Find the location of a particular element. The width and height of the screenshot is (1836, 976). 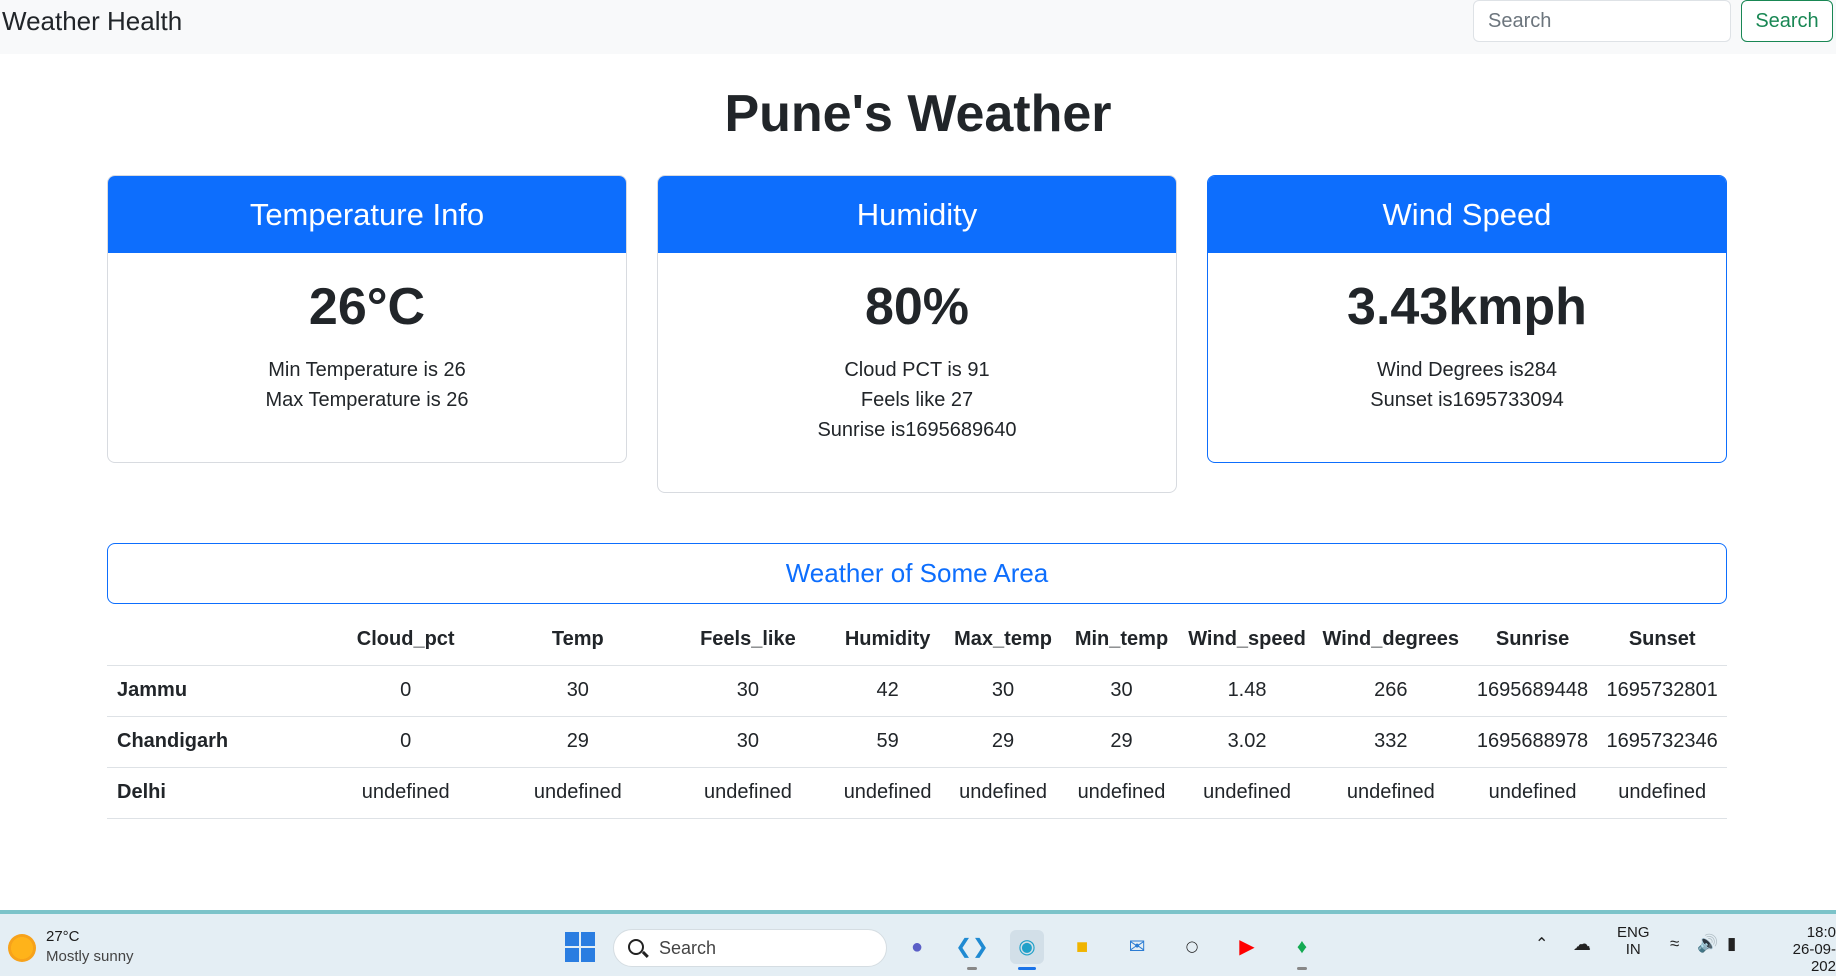

humidity-value: 80% is located at coordinates (917, 307).